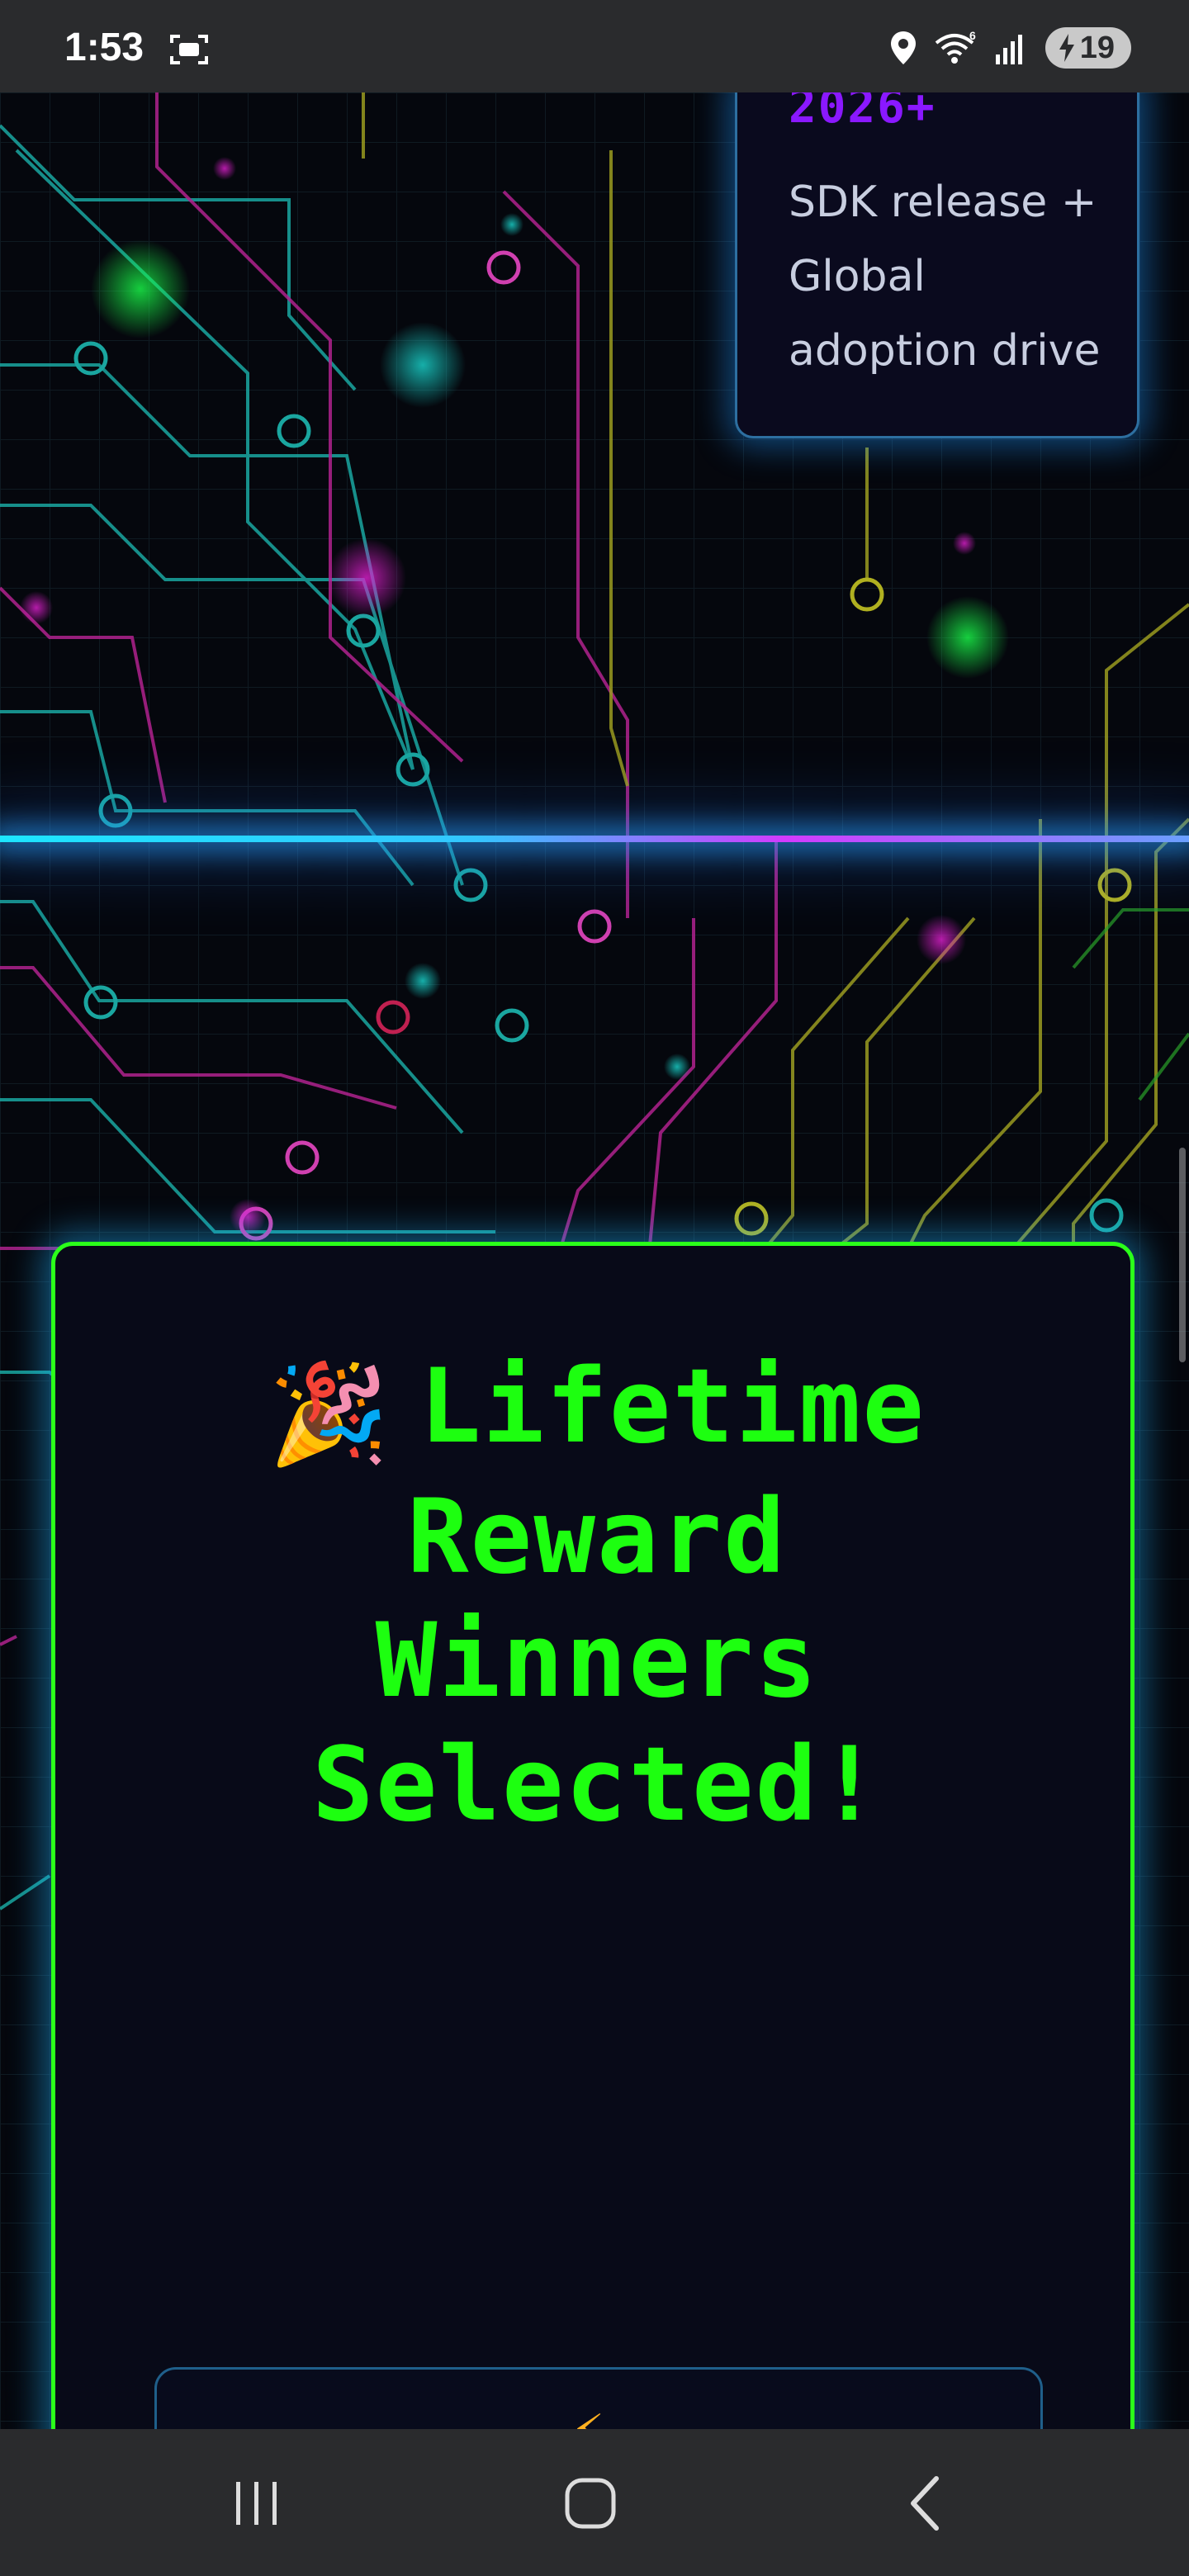 Image resolution: width=1189 pixels, height=2576 pixels. What do you see at coordinates (329, 1413) in the screenshot?
I see `party-popper-icon: 🎉` at bounding box center [329, 1413].